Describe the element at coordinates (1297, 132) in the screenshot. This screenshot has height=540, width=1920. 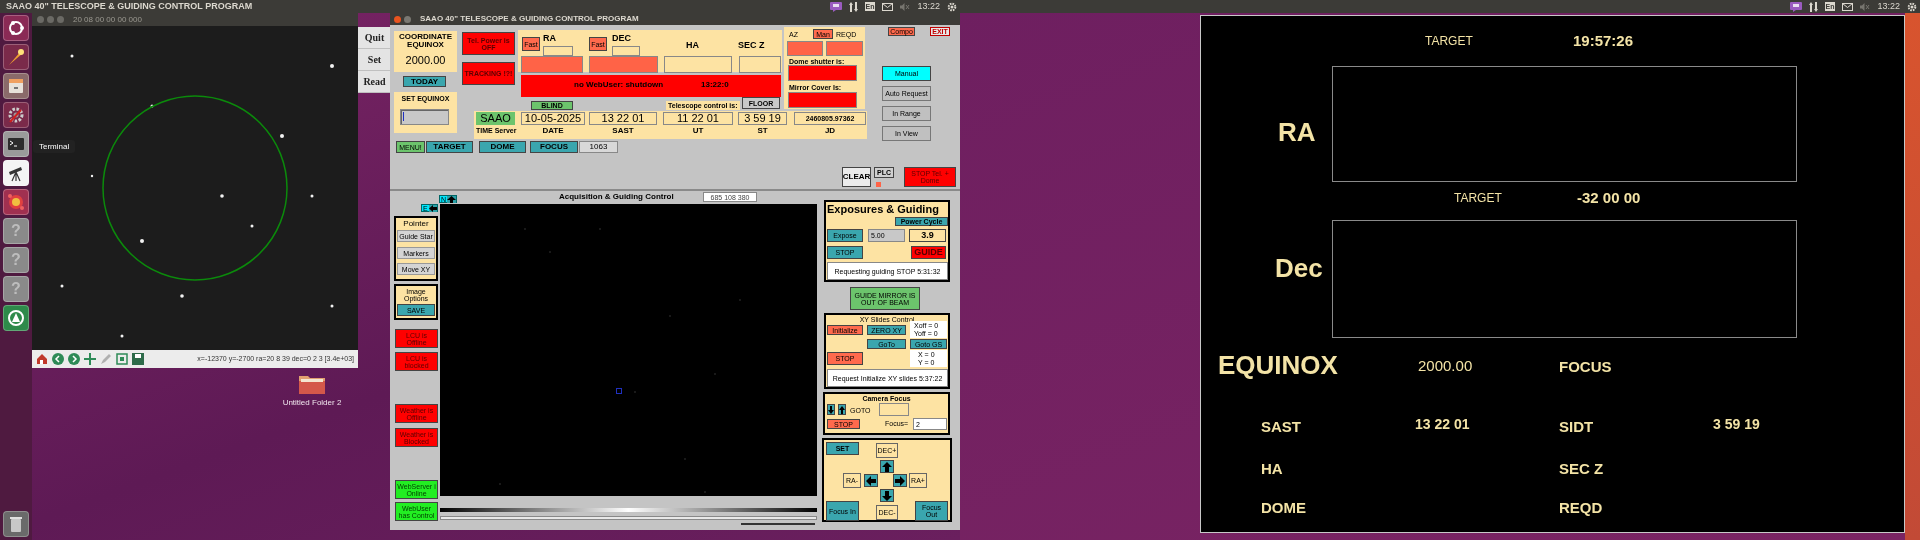
I see `ra-label: RA` at that location.